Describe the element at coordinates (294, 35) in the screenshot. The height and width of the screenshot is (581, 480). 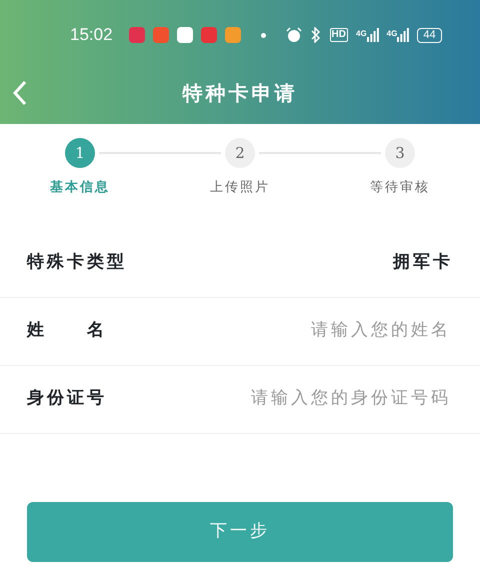
I see `alarm-icon` at that location.